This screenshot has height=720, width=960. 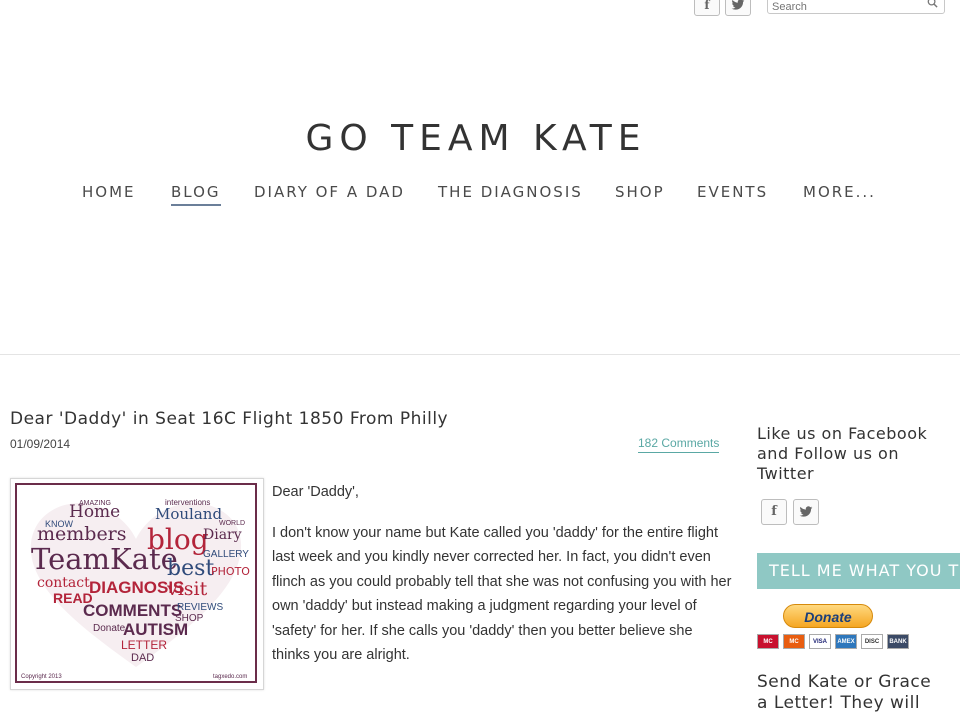 I want to click on sidebar-twitter-icon, so click(x=806, y=512).